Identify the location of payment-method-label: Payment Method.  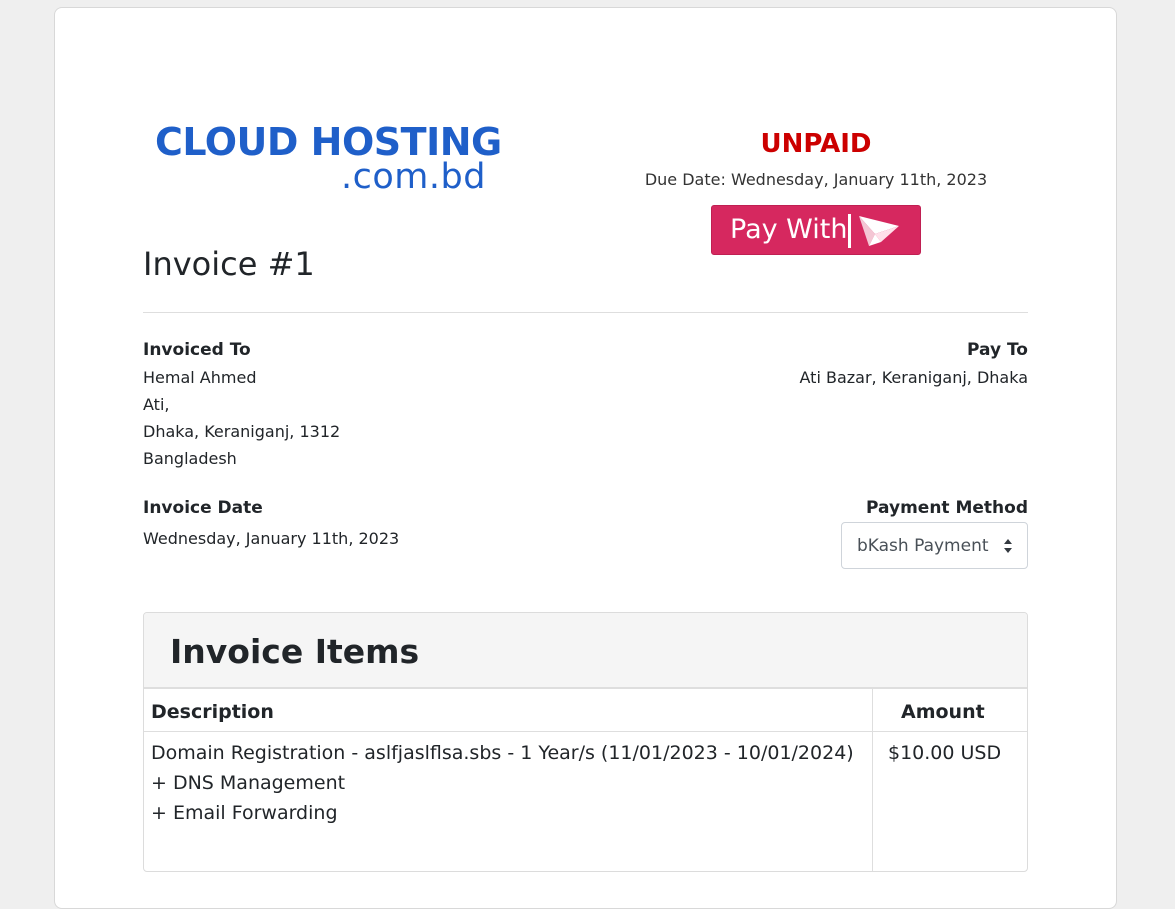
(947, 508).